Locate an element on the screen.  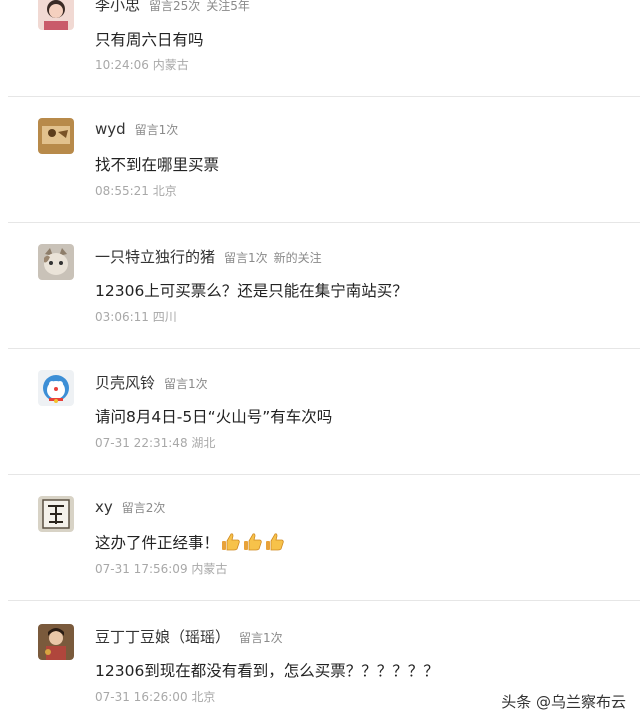
commenter-name: 豆丁丁豆娘（瑶瑶） is located at coordinates (162, 636).